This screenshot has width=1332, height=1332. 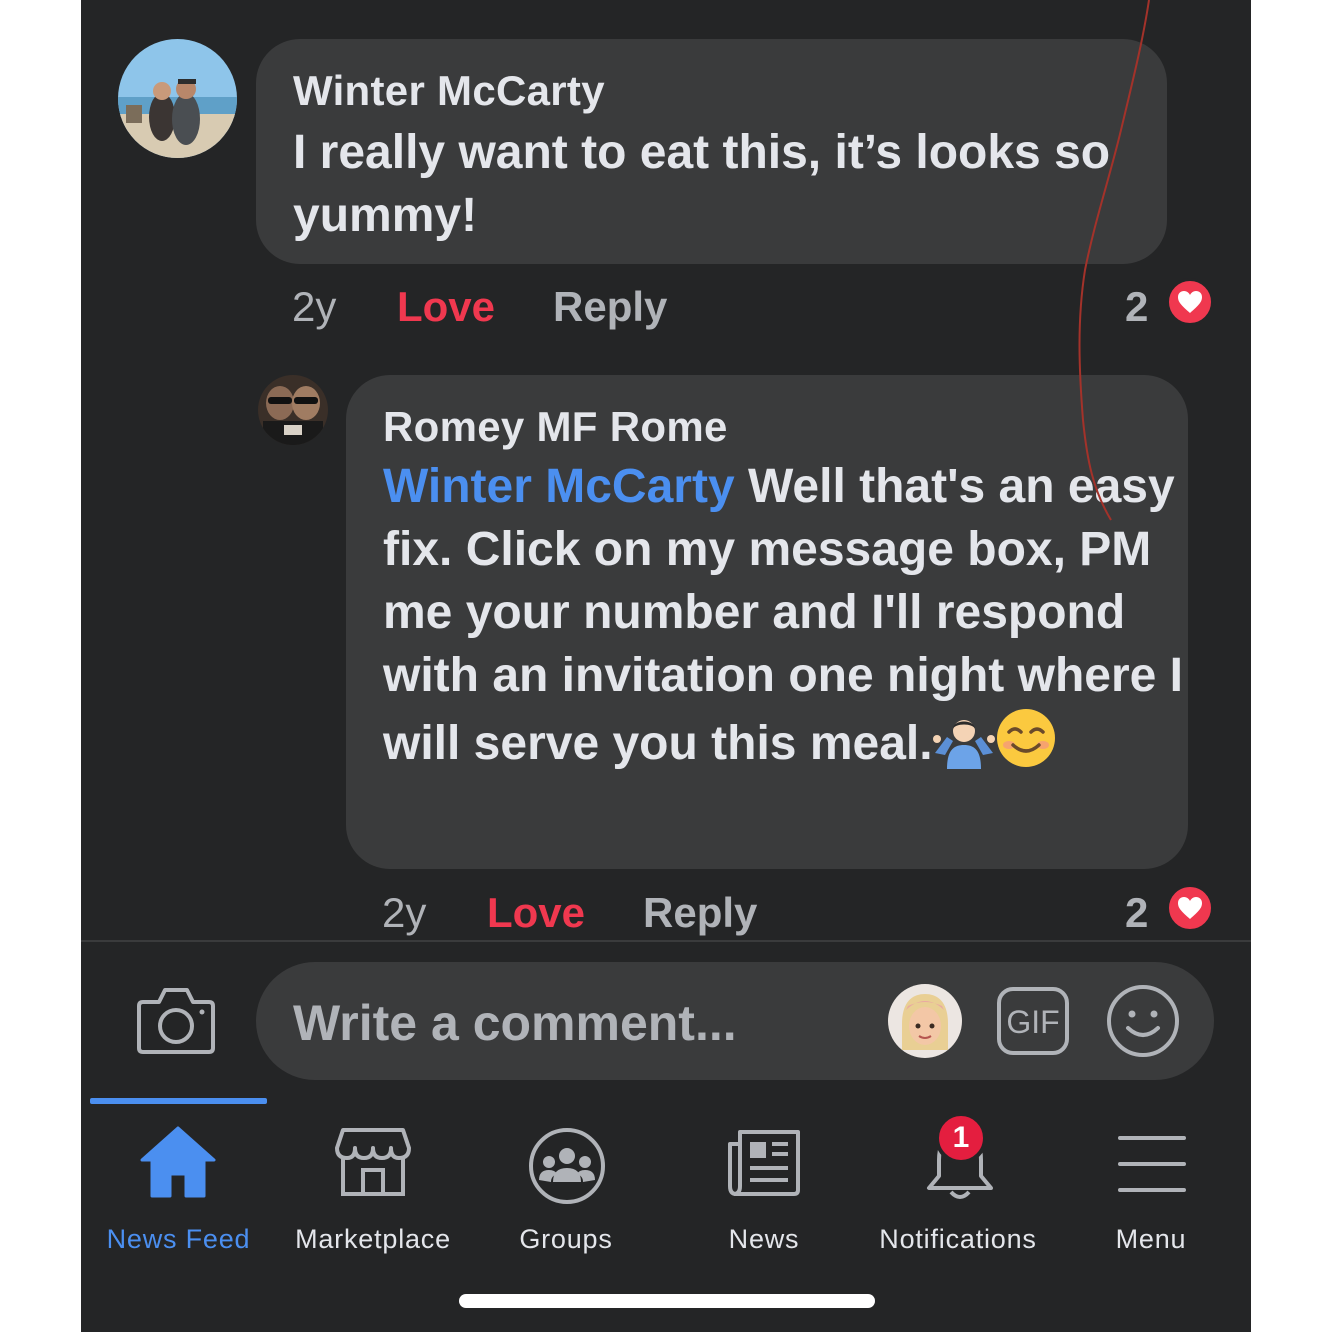 I want to click on home-icon, so click(x=178, y=1164).